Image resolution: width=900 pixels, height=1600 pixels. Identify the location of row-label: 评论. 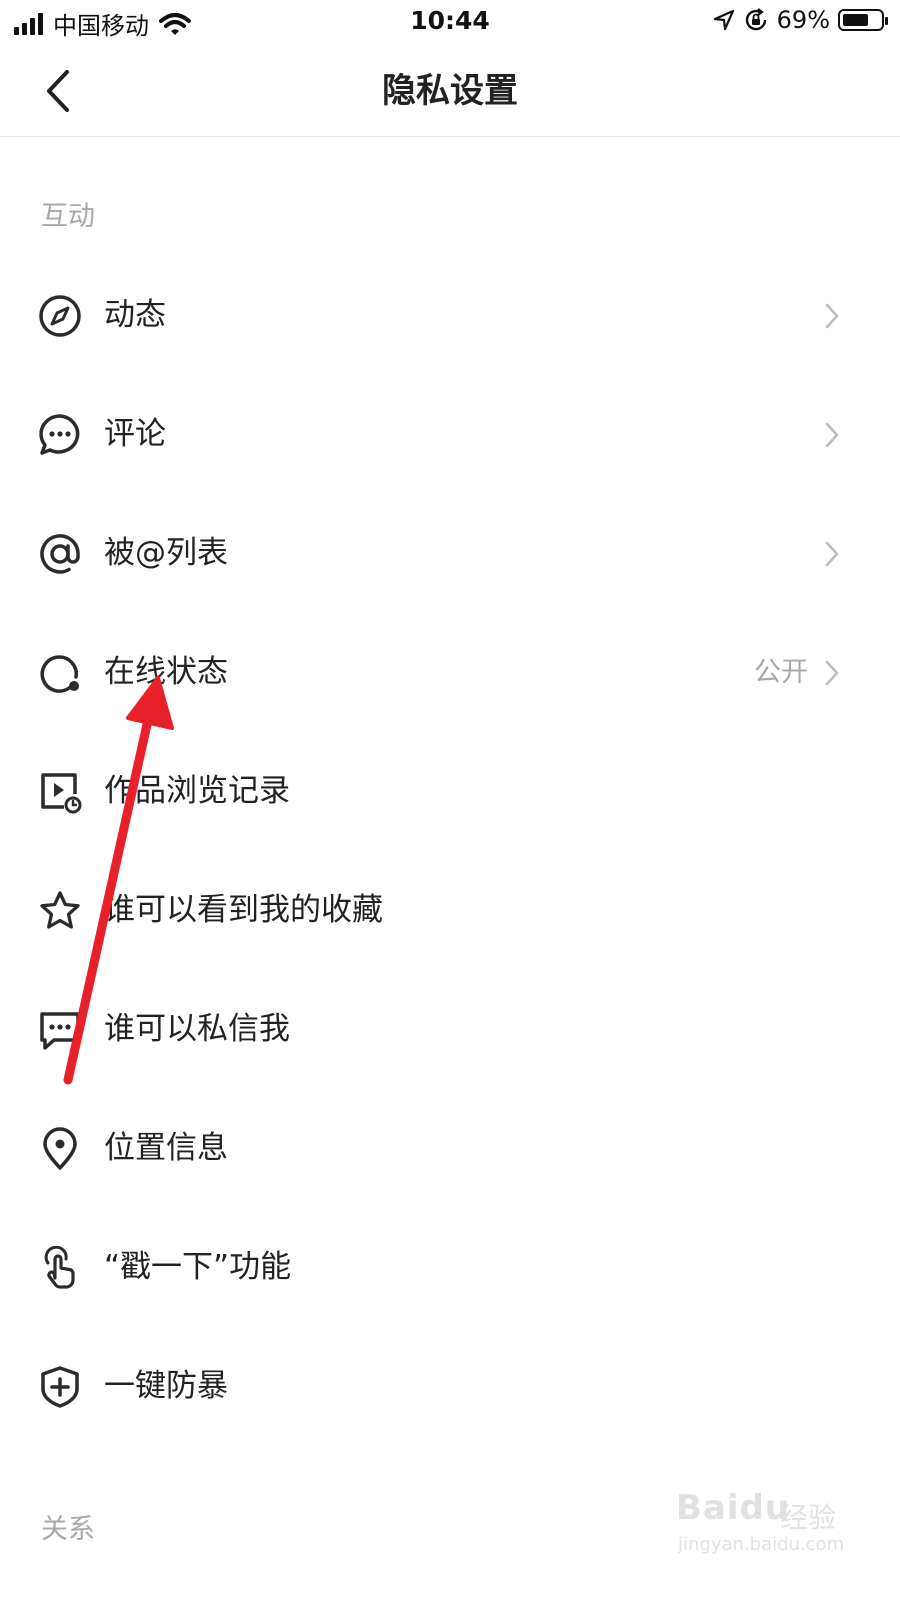
(135, 434).